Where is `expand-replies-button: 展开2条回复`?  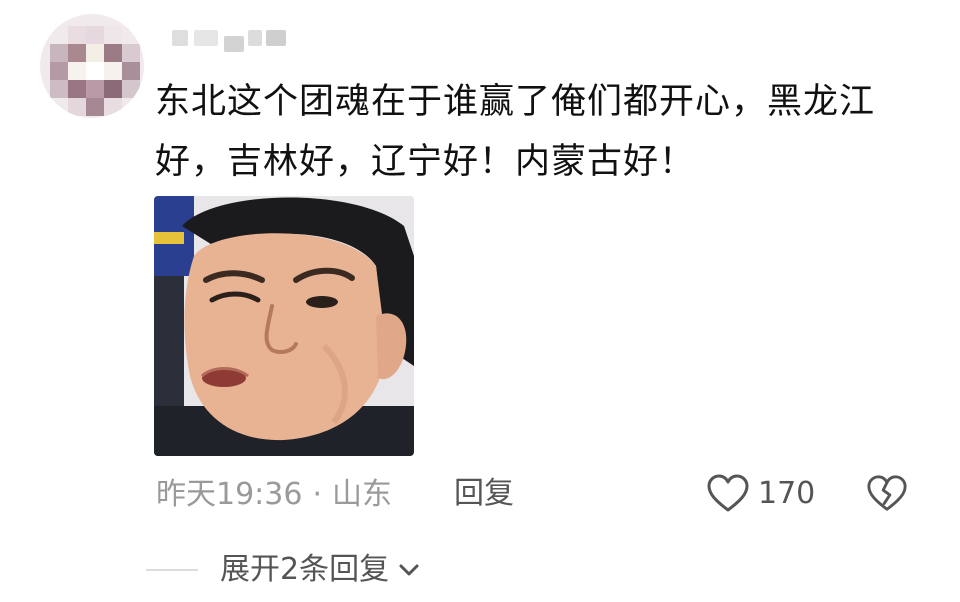
expand-replies-button: 展开2条回复 is located at coordinates (320, 570).